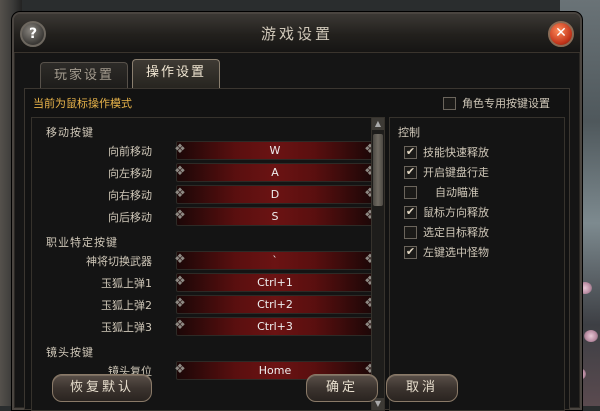 Image resolution: width=600 pixels, height=411 pixels. What do you see at coordinates (119, 261) in the screenshot?
I see `key-label: 神将切换武器` at bounding box center [119, 261].